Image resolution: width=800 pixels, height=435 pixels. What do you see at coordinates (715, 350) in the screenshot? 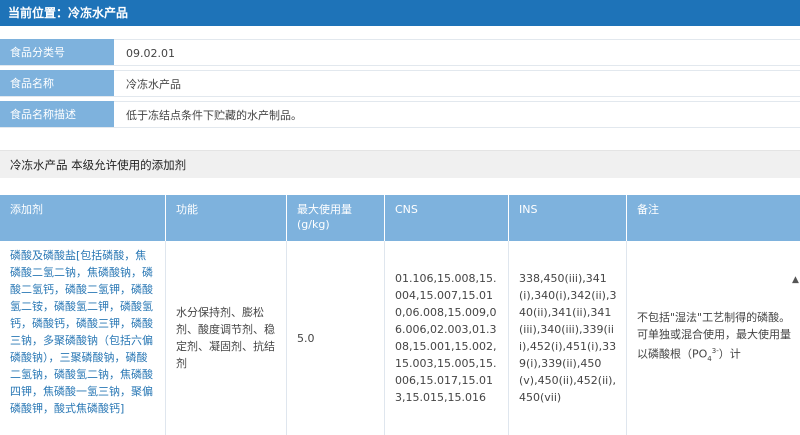
I see `remark-superscript: 3-` at bounding box center [715, 350].